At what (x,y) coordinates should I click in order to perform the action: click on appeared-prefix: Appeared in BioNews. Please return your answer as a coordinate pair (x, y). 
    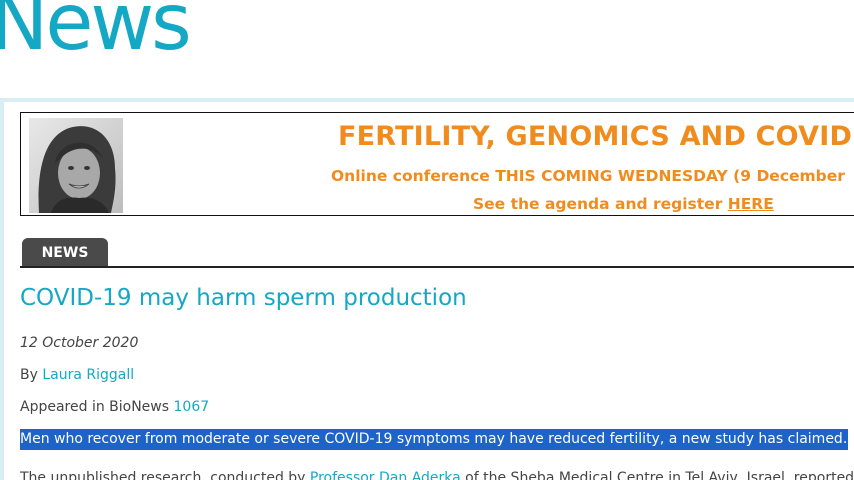
    Looking at the image, I should click on (97, 407).